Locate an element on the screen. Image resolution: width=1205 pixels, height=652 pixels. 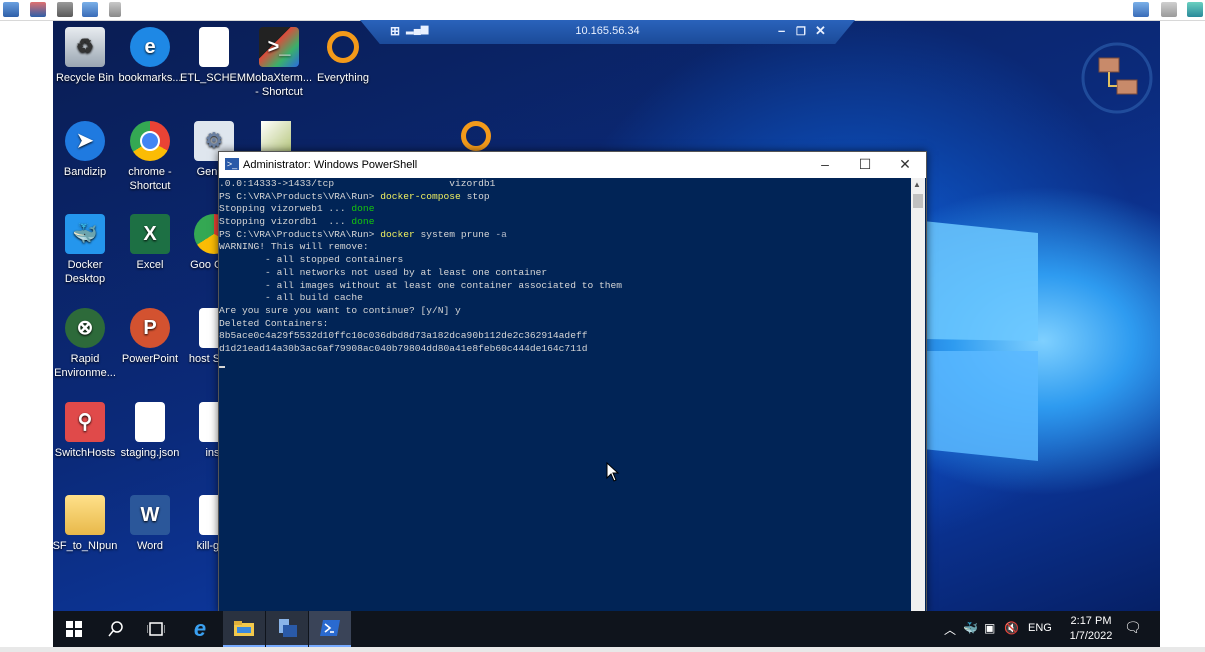
console-text: docker is located at coordinates (400, 234).